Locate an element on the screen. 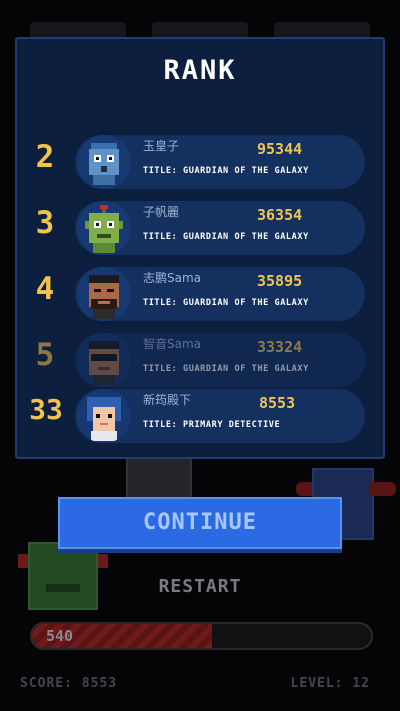  background-dark-robot is located at coordinates (159, 477).